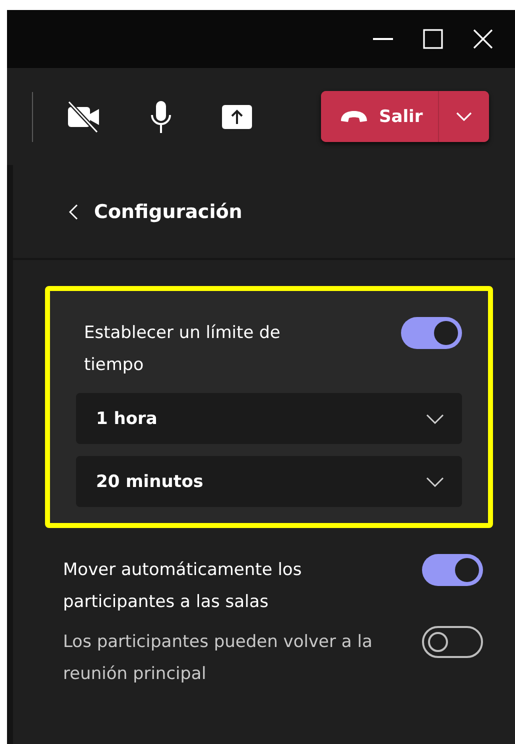 The height and width of the screenshot is (744, 515). Describe the element at coordinates (380, 116) in the screenshot. I see `leave-button: Salir` at that location.